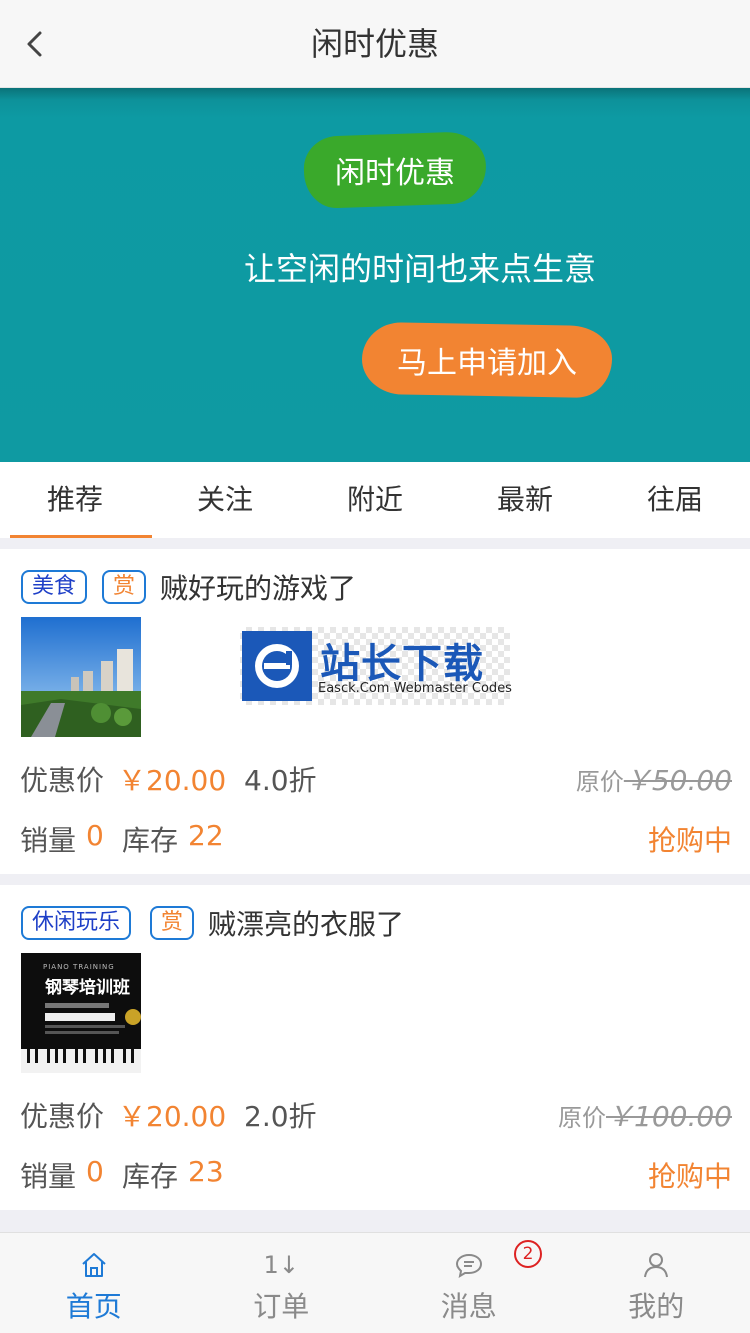  What do you see at coordinates (669, 1116) in the screenshot?
I see `original-price-value: ￥100.00` at bounding box center [669, 1116].